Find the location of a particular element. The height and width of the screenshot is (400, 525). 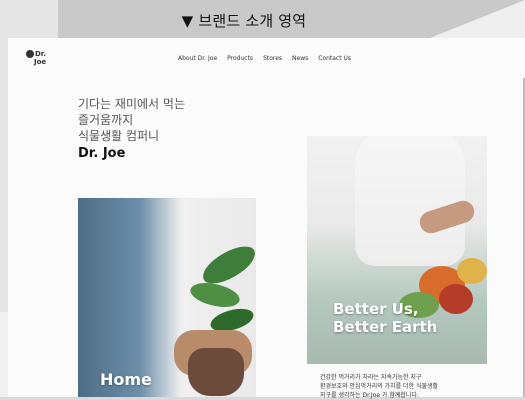

nav-item-about: About Dr. Joe is located at coordinates (197, 60).